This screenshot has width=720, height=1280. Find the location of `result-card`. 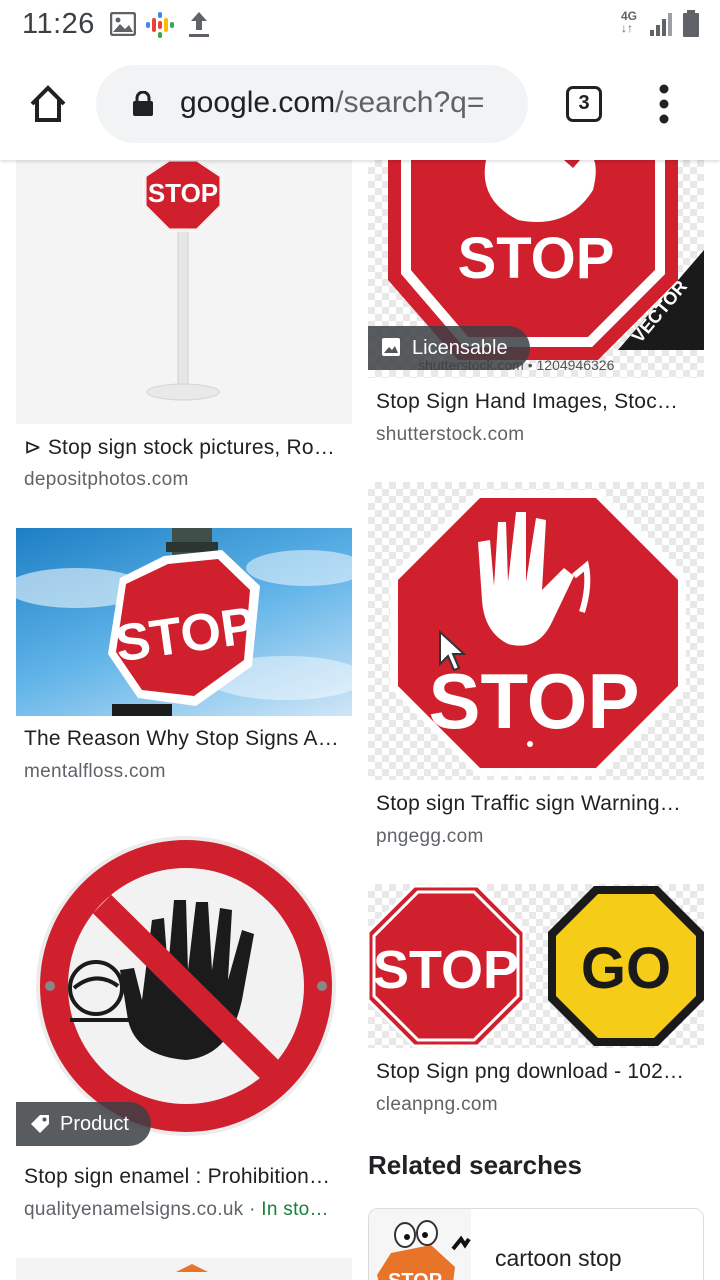

result-card is located at coordinates (184, 1269).